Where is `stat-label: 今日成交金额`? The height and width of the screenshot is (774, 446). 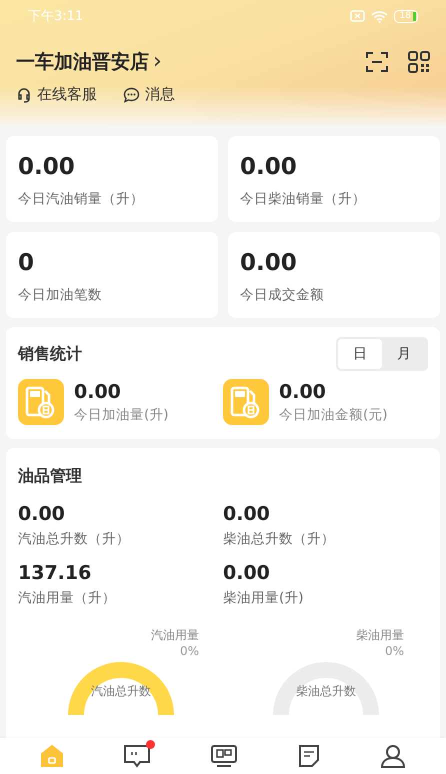 stat-label: 今日成交金额 is located at coordinates (282, 295).